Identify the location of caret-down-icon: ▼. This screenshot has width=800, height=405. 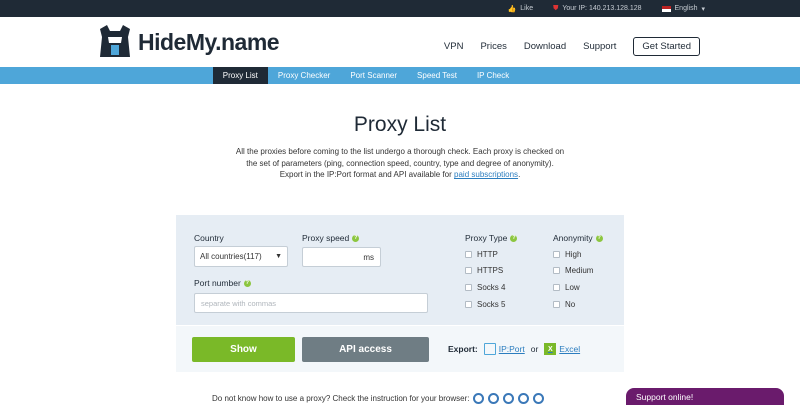
(278, 256).